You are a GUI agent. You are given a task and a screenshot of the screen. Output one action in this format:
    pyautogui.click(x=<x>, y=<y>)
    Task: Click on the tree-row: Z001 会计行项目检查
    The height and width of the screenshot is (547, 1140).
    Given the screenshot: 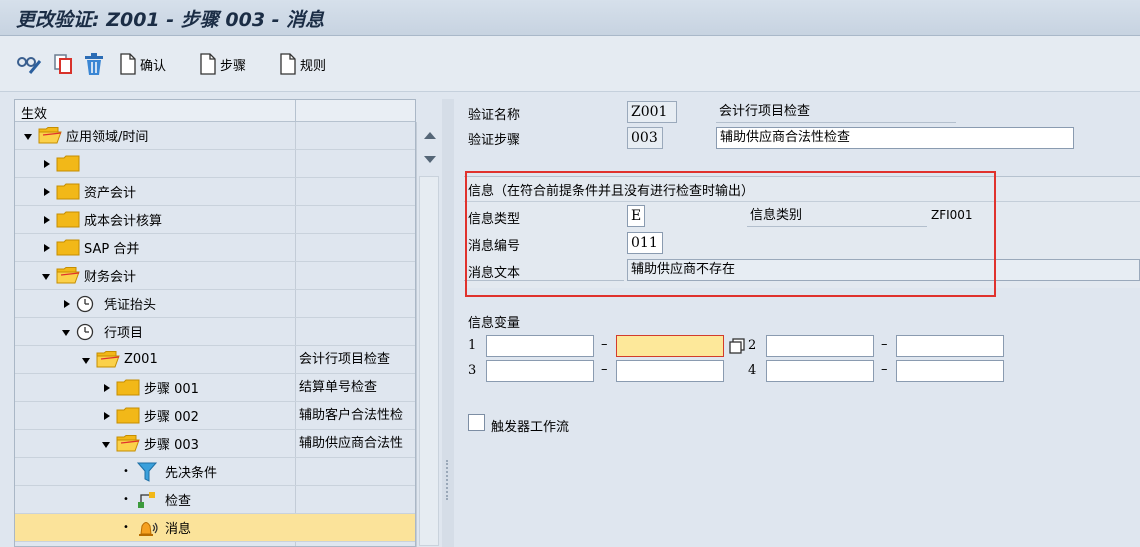 What is the action you would take?
    pyautogui.click(x=215, y=360)
    